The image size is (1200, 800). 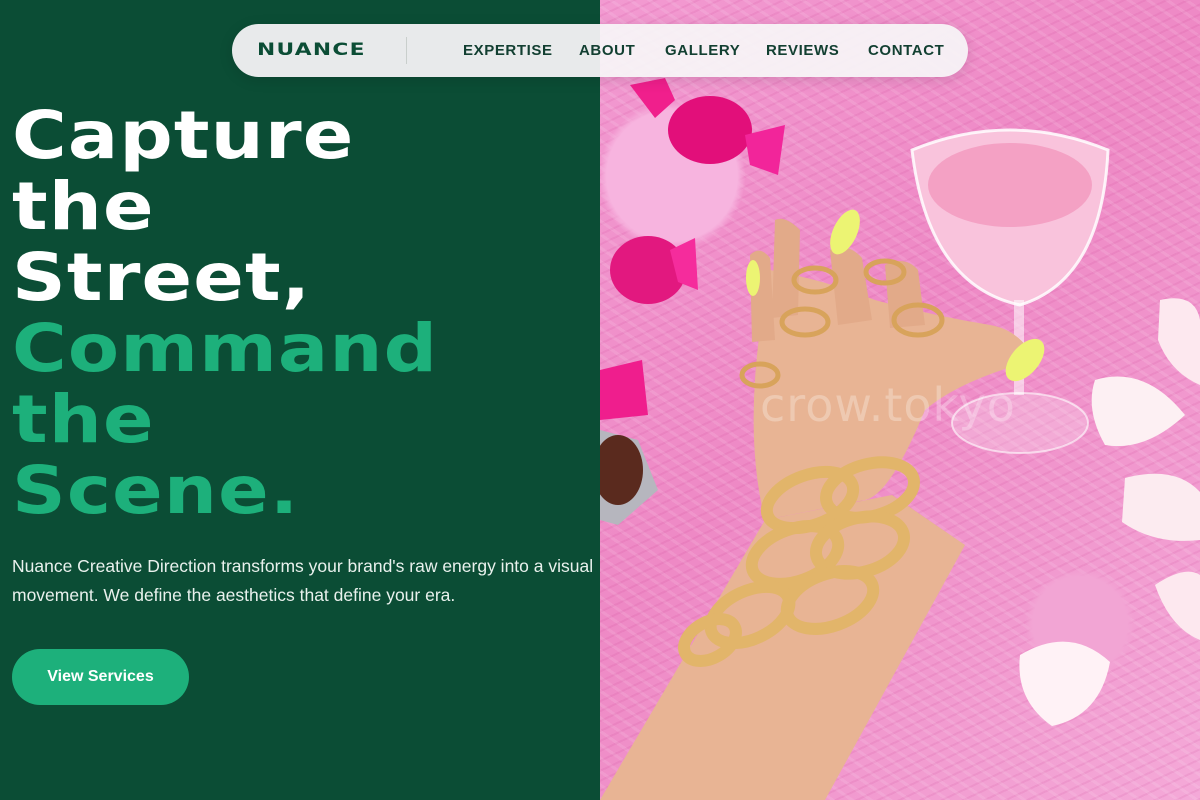 I want to click on headline-line-3: Street,, so click(x=162, y=277).